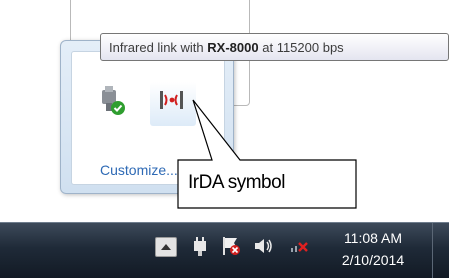  Describe the element at coordinates (373, 238) in the screenshot. I see `clock-time: 11:08 AM` at that location.